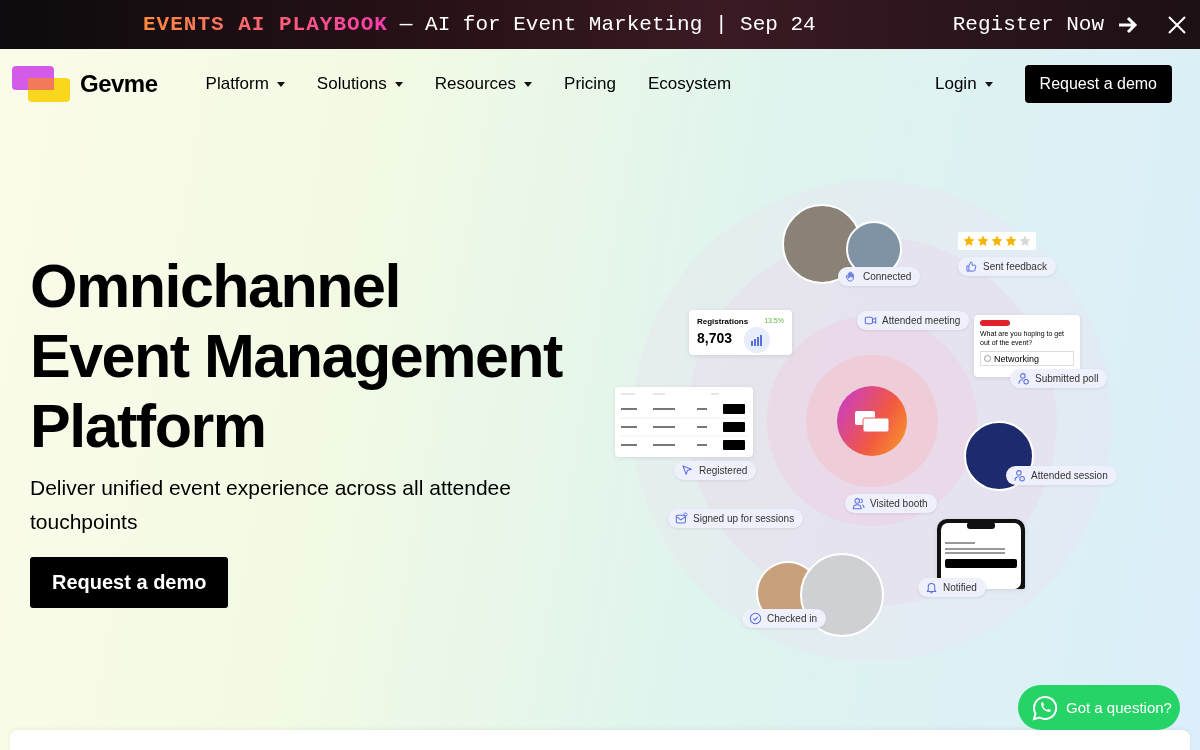 Image resolution: width=1200 pixels, height=750 pixels. What do you see at coordinates (1027, 358) in the screenshot?
I see `poll-option: Networking` at bounding box center [1027, 358].